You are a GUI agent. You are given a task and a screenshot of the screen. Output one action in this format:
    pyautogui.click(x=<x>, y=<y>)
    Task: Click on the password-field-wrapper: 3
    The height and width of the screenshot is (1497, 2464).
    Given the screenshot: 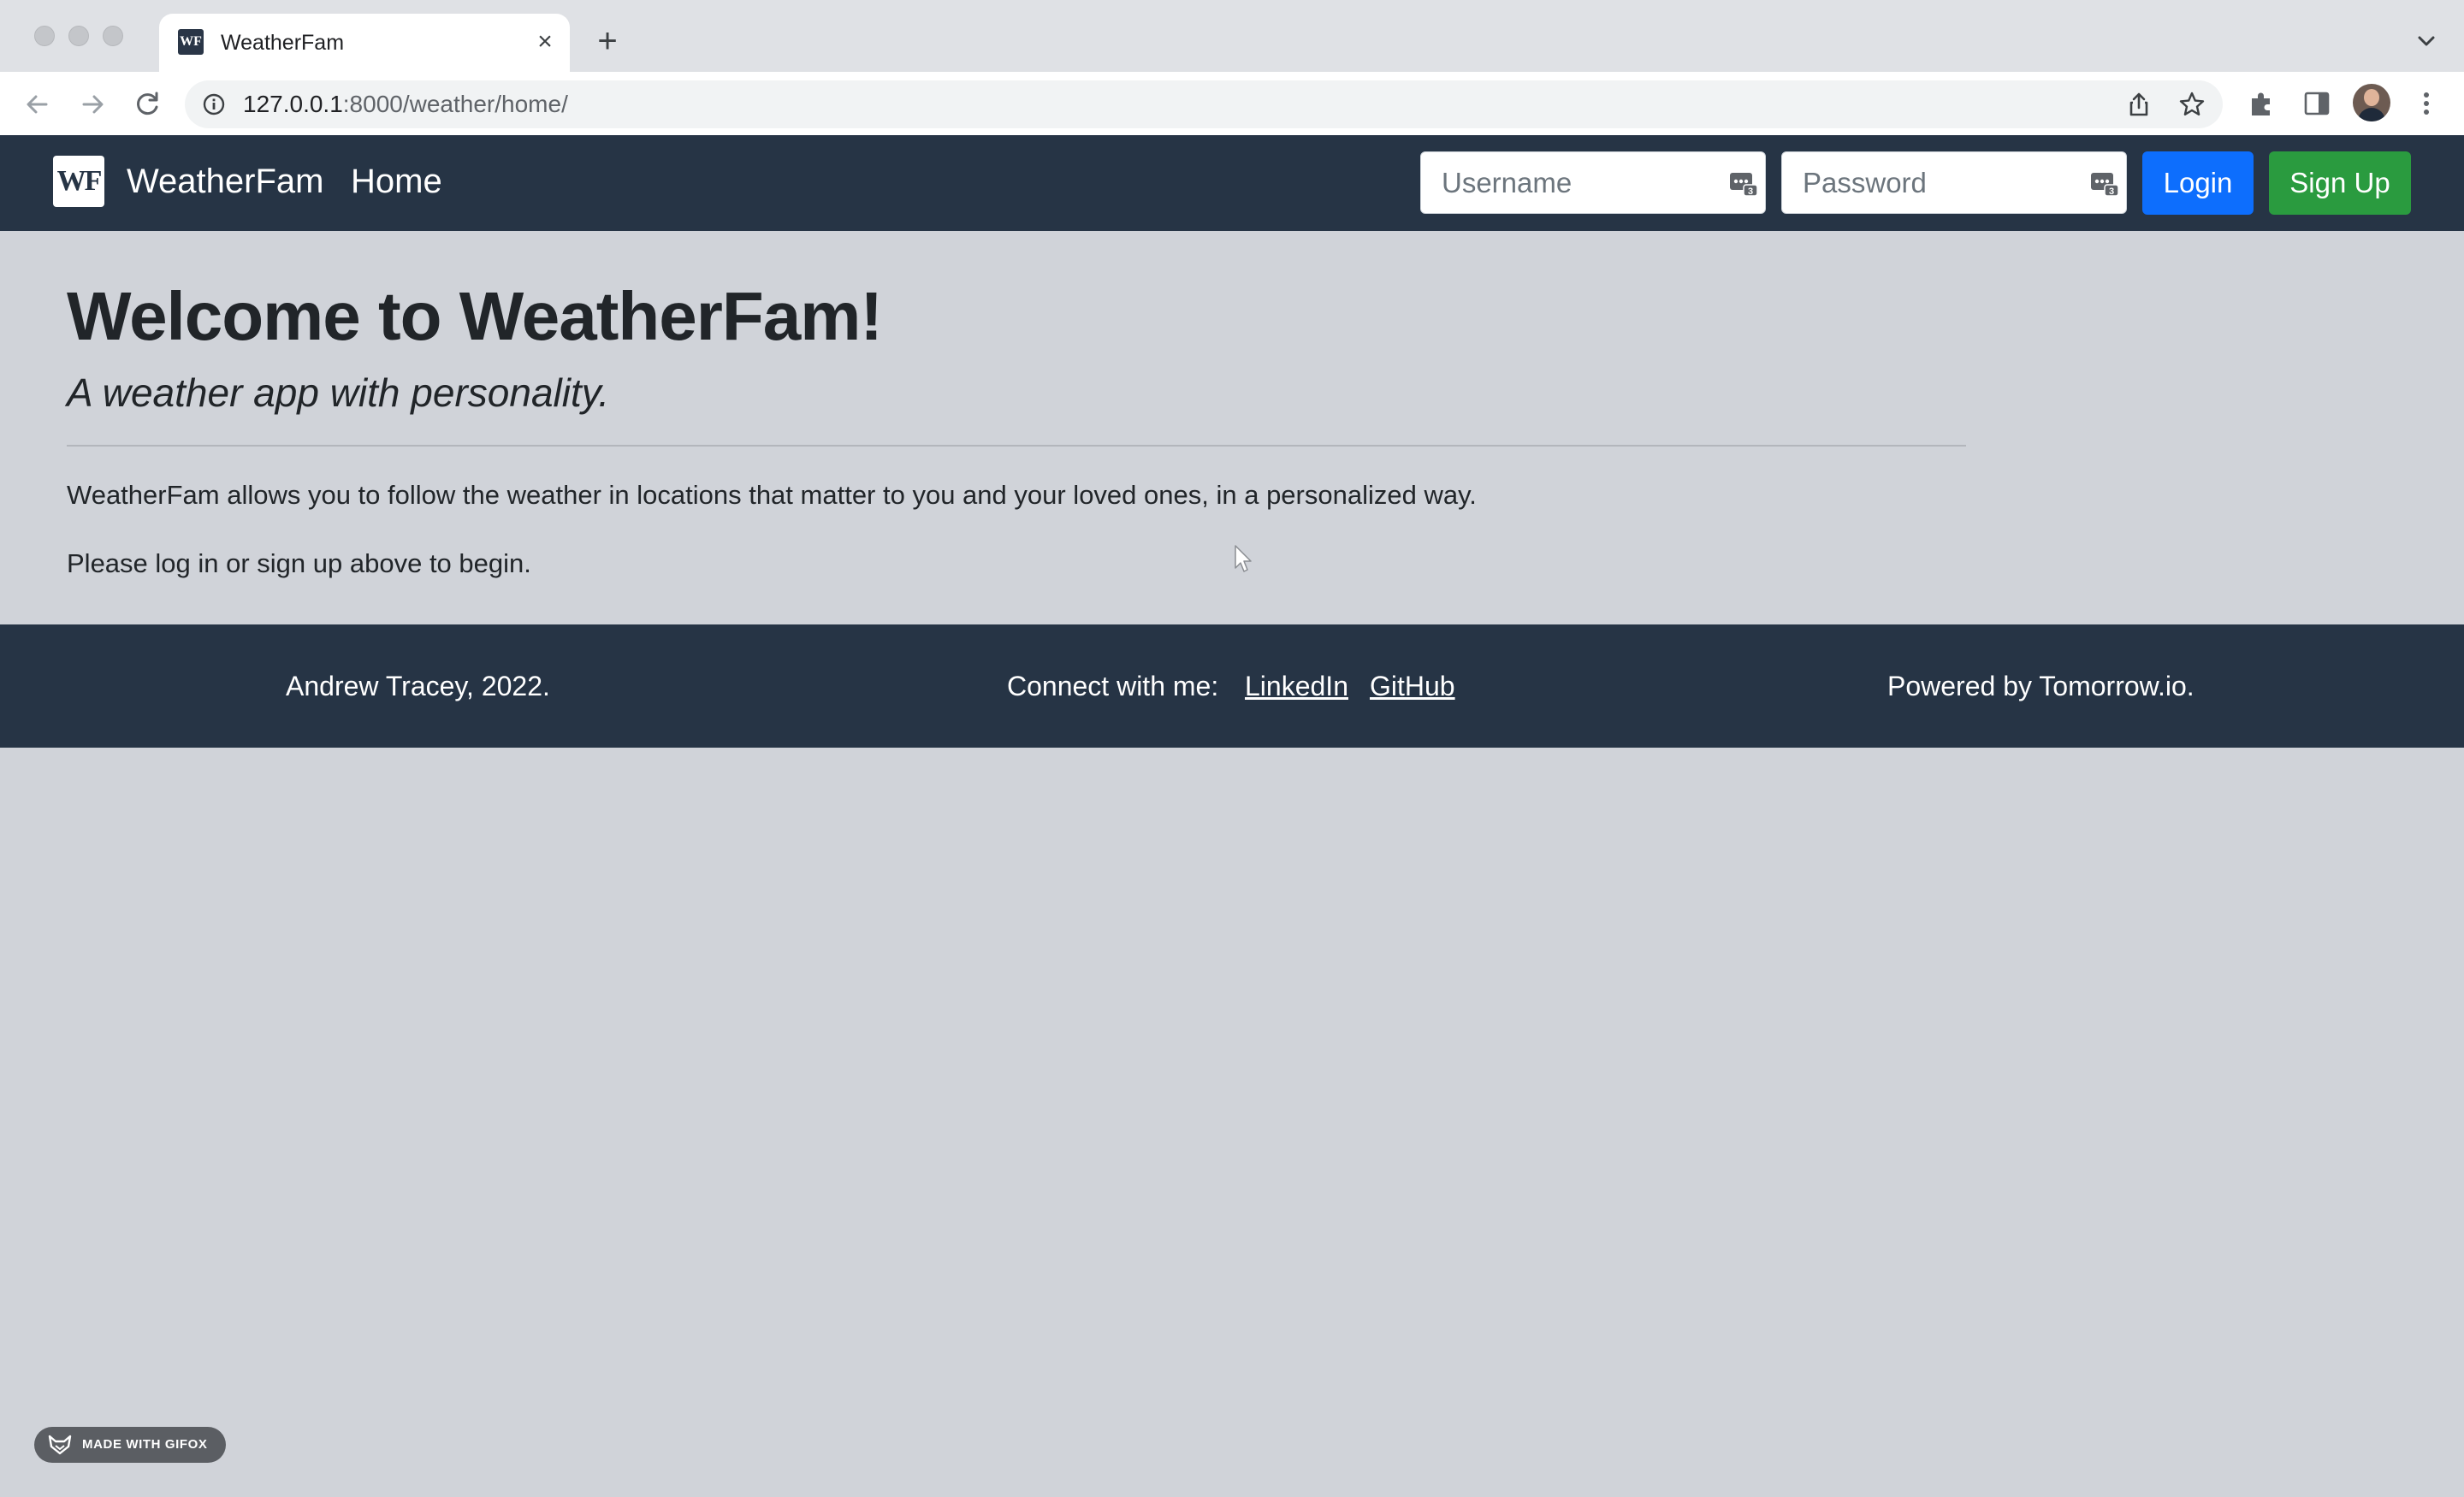 What is the action you would take?
    pyautogui.click(x=1954, y=182)
    